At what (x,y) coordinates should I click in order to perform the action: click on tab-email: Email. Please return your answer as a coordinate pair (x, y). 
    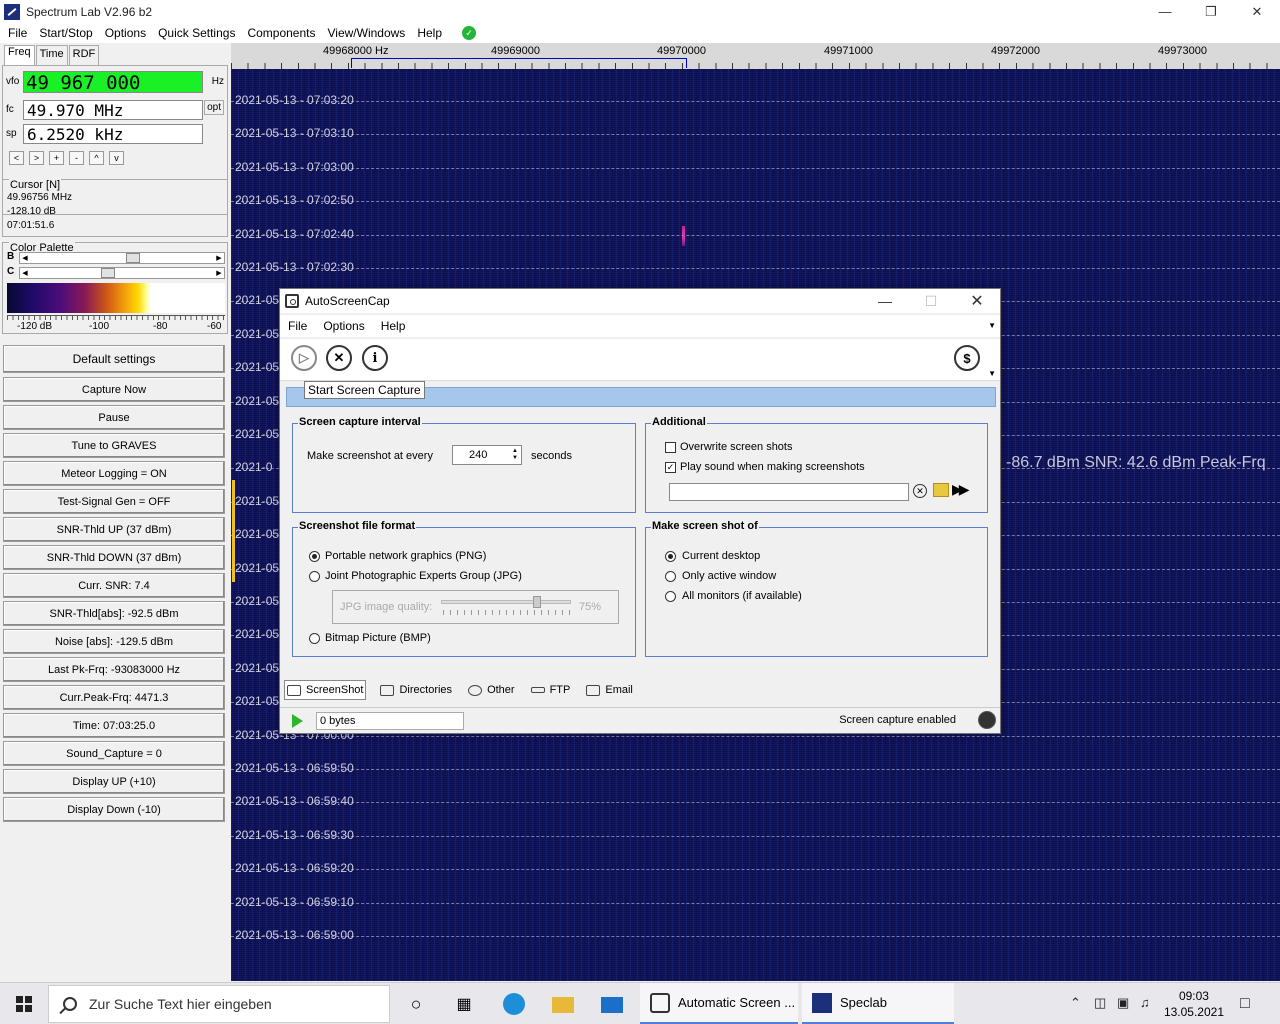
    Looking at the image, I should click on (609, 690).